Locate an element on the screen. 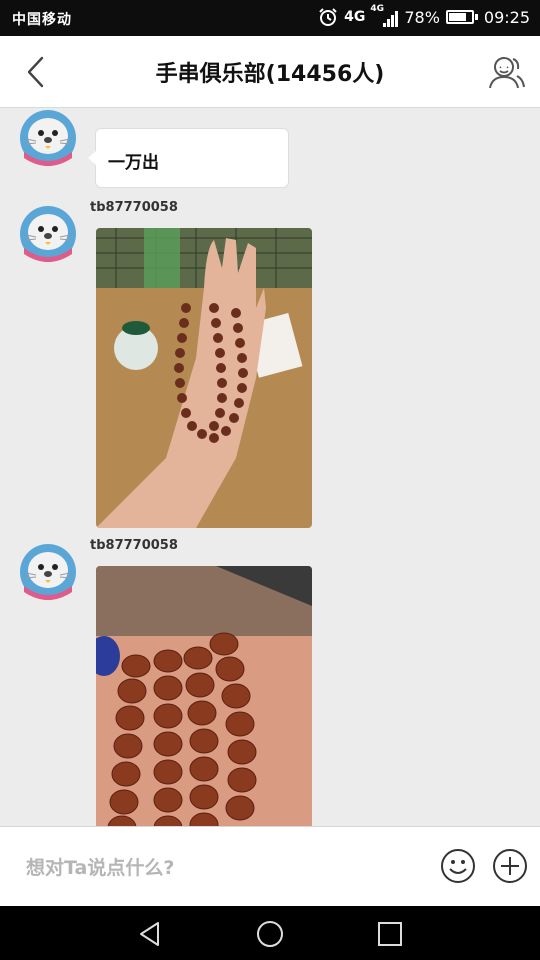 This screenshot has height=960, width=540. home-circle-icon is located at coordinates (270, 934).